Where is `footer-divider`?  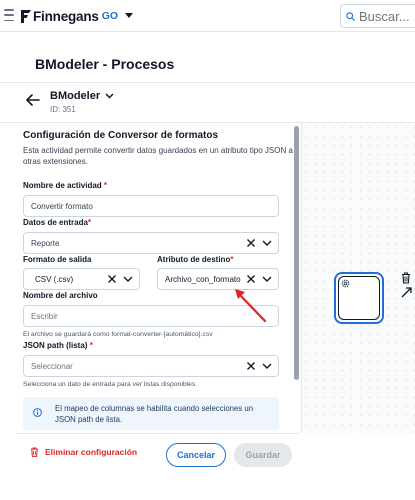 footer-divider is located at coordinates (158, 433).